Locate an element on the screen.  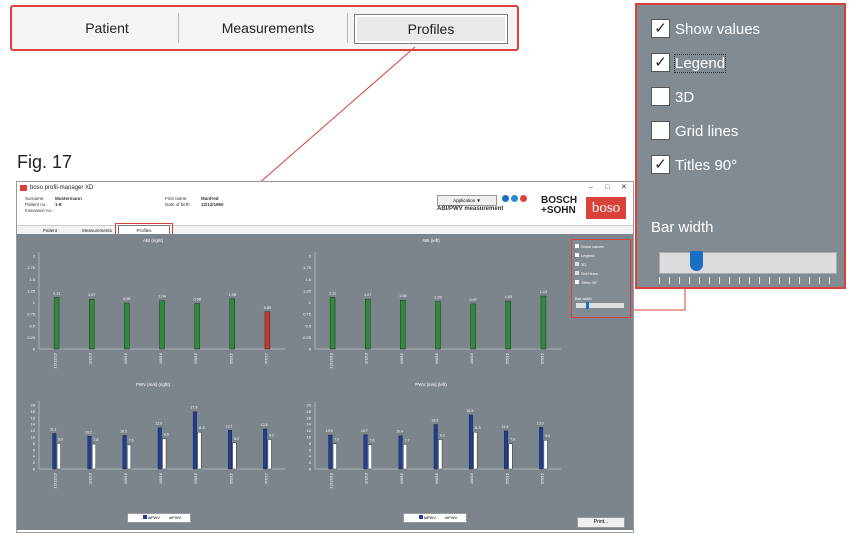
bar-value-label: 1.08 is located at coordinates (232, 295).